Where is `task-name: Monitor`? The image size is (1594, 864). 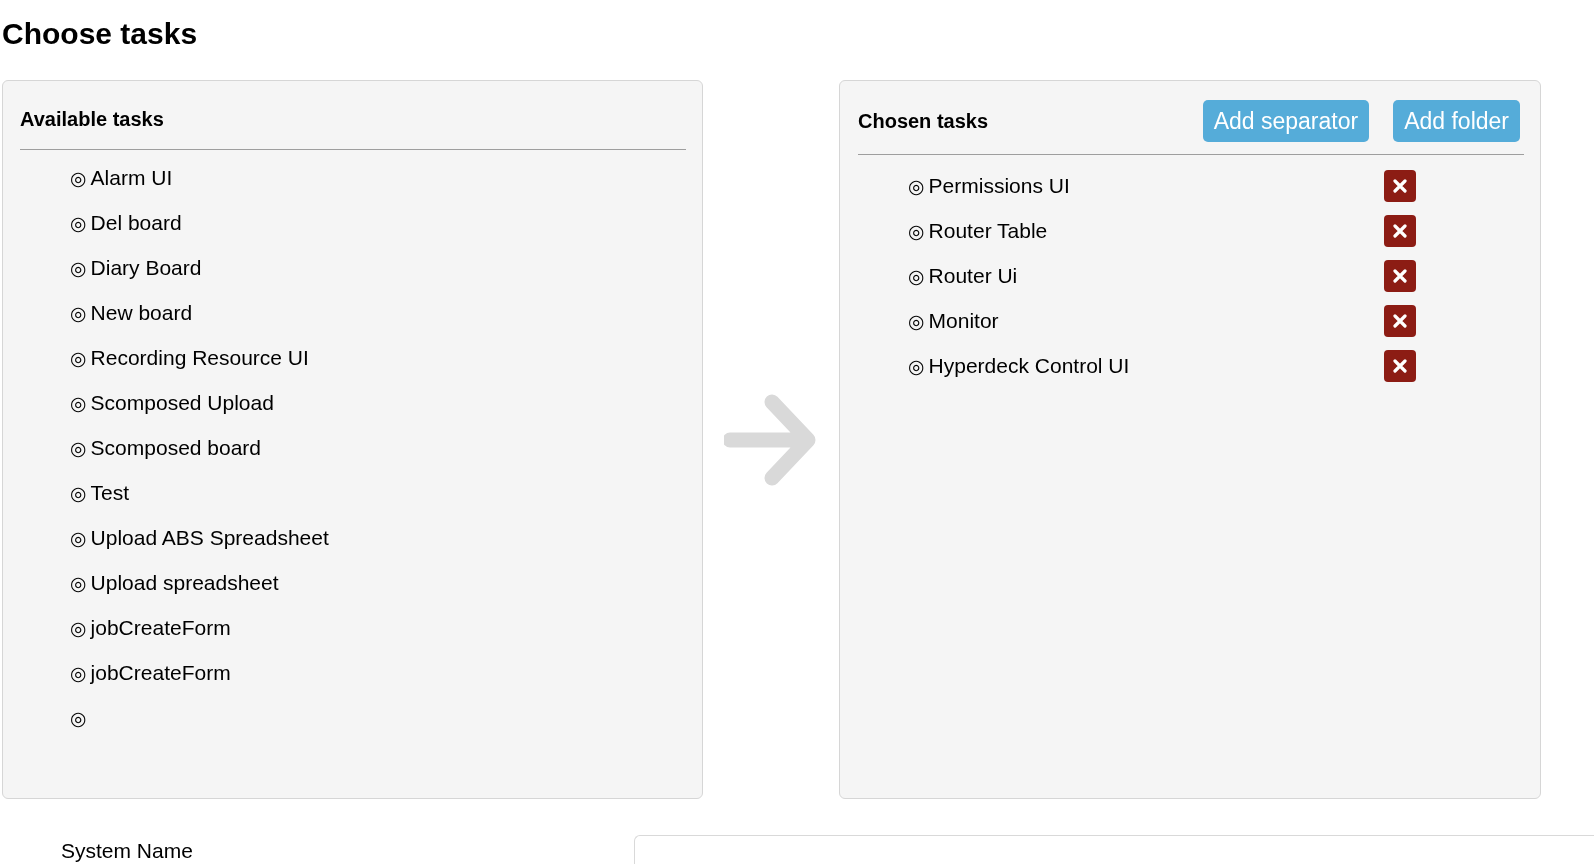
task-name: Monitor is located at coordinates (963, 320).